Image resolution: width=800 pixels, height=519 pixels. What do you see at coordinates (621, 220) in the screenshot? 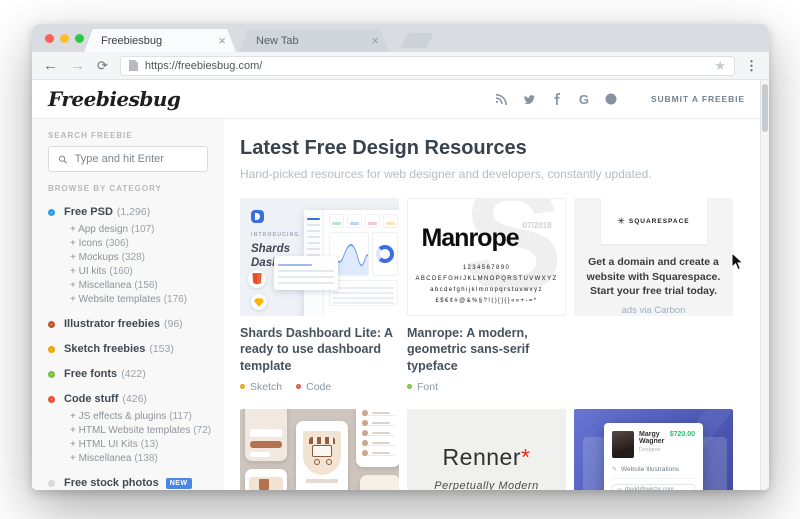
I see `squarespace-mark-icon: ✳` at bounding box center [621, 220].